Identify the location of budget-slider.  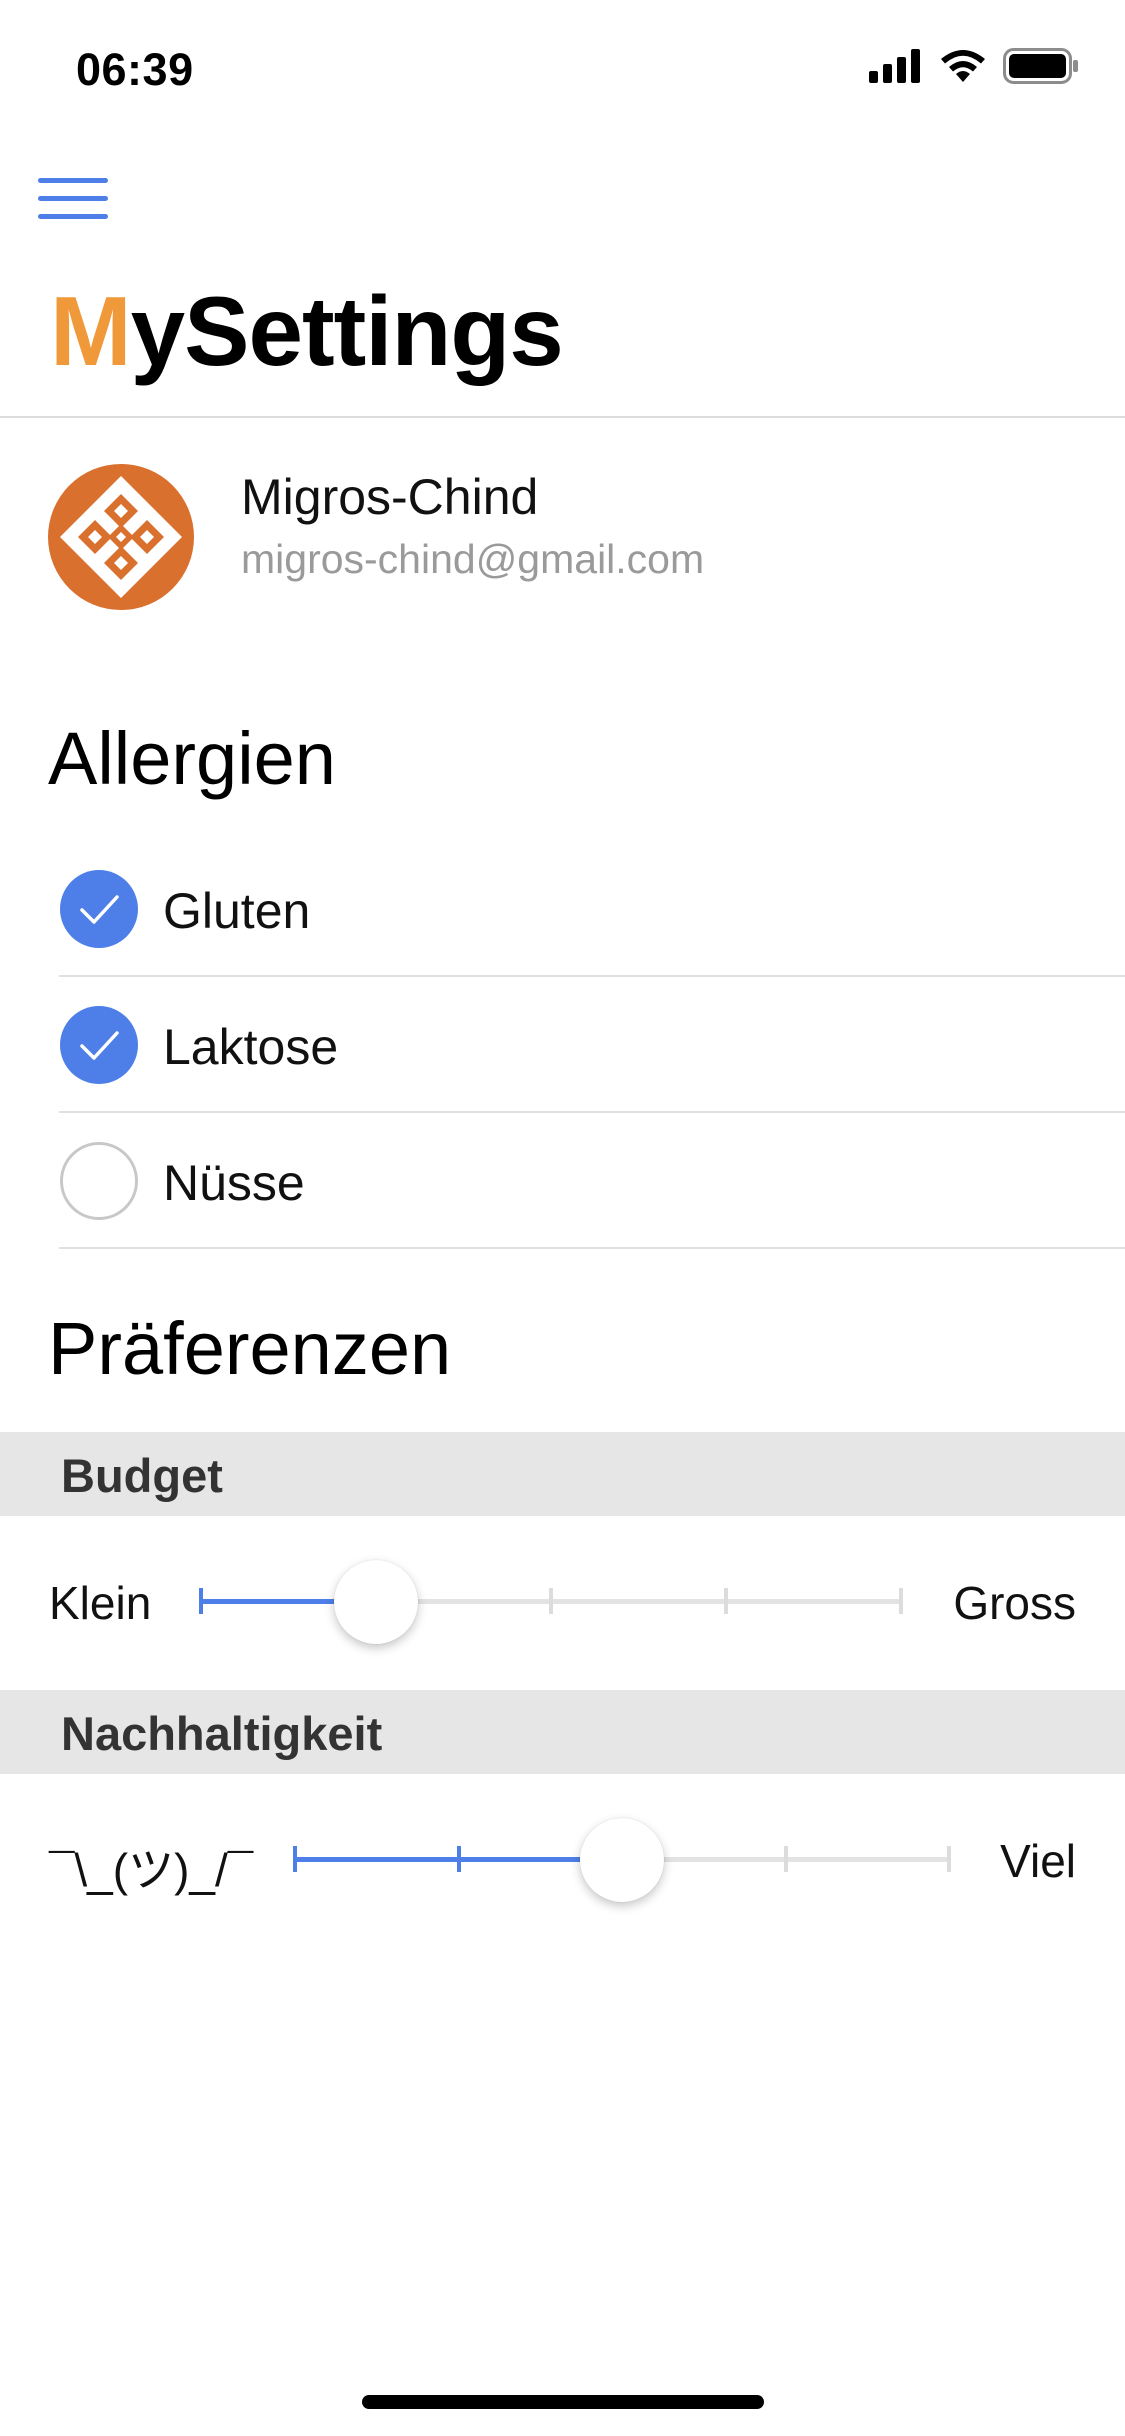
(551, 1601).